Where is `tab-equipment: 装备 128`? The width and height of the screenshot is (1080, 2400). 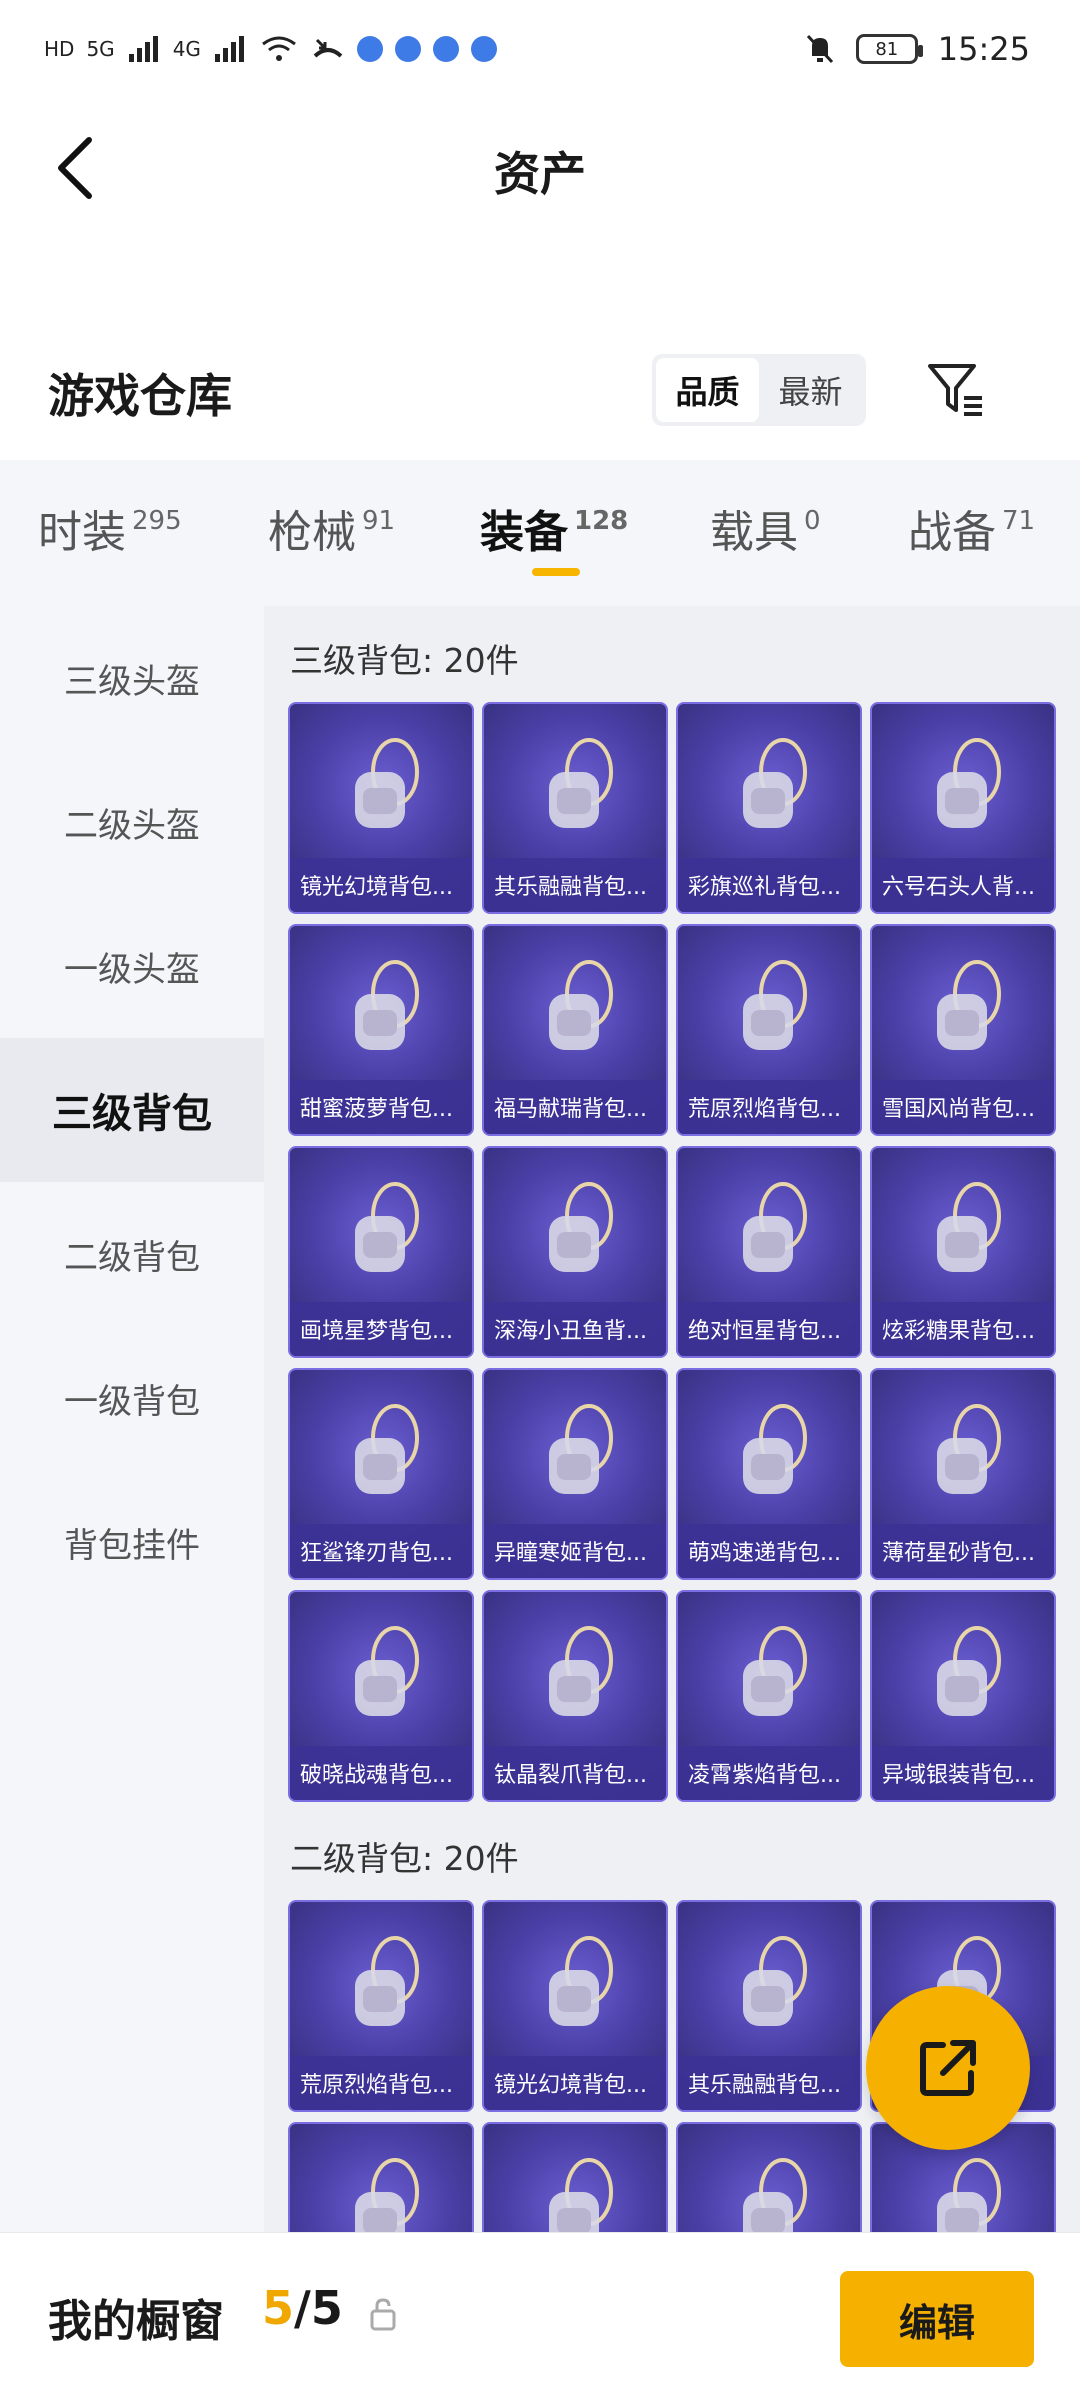 tab-equipment: 装备 128 is located at coordinates (554, 528).